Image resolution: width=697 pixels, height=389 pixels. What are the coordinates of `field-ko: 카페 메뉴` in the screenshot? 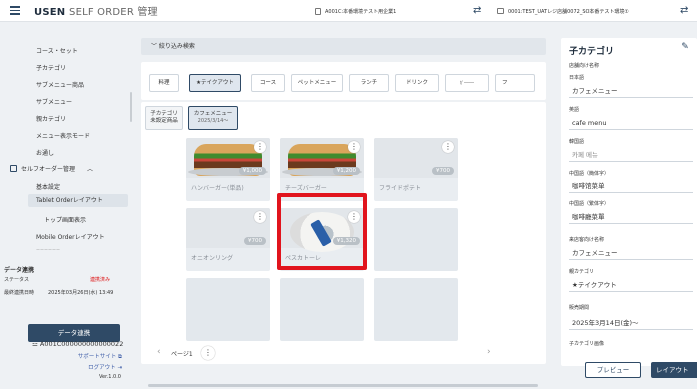 It's located at (631, 155).